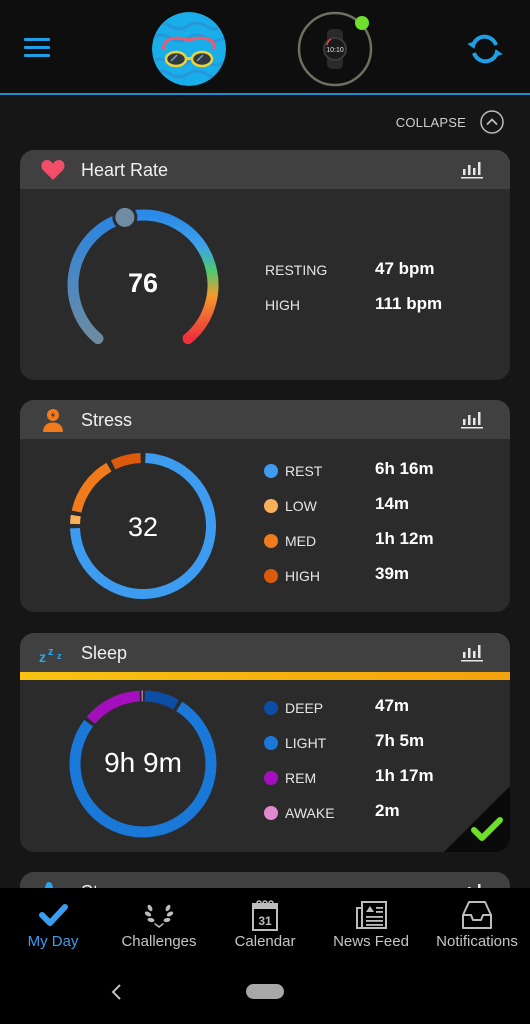  What do you see at coordinates (53, 915) in the screenshot?
I see `checkmark-icon` at bounding box center [53, 915].